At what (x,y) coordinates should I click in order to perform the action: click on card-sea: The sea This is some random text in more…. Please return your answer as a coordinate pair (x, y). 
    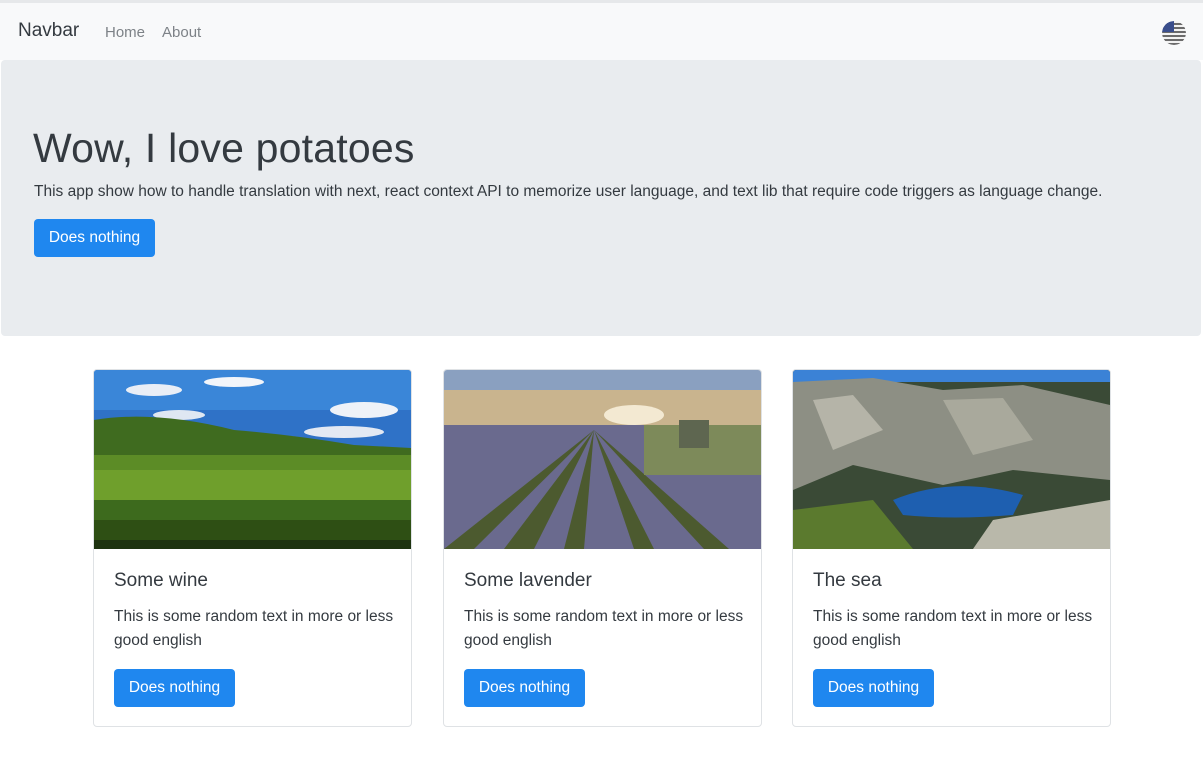
    Looking at the image, I should click on (951, 548).